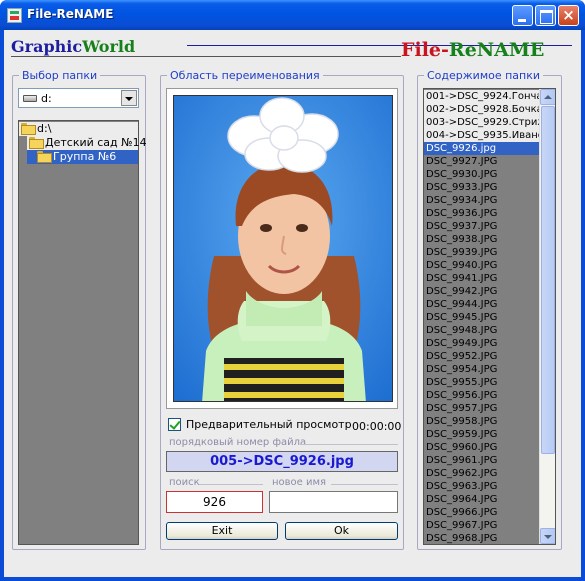 This screenshot has height=581, width=585. Describe the element at coordinates (341, 531) in the screenshot. I see `ok-button: Ok` at that location.